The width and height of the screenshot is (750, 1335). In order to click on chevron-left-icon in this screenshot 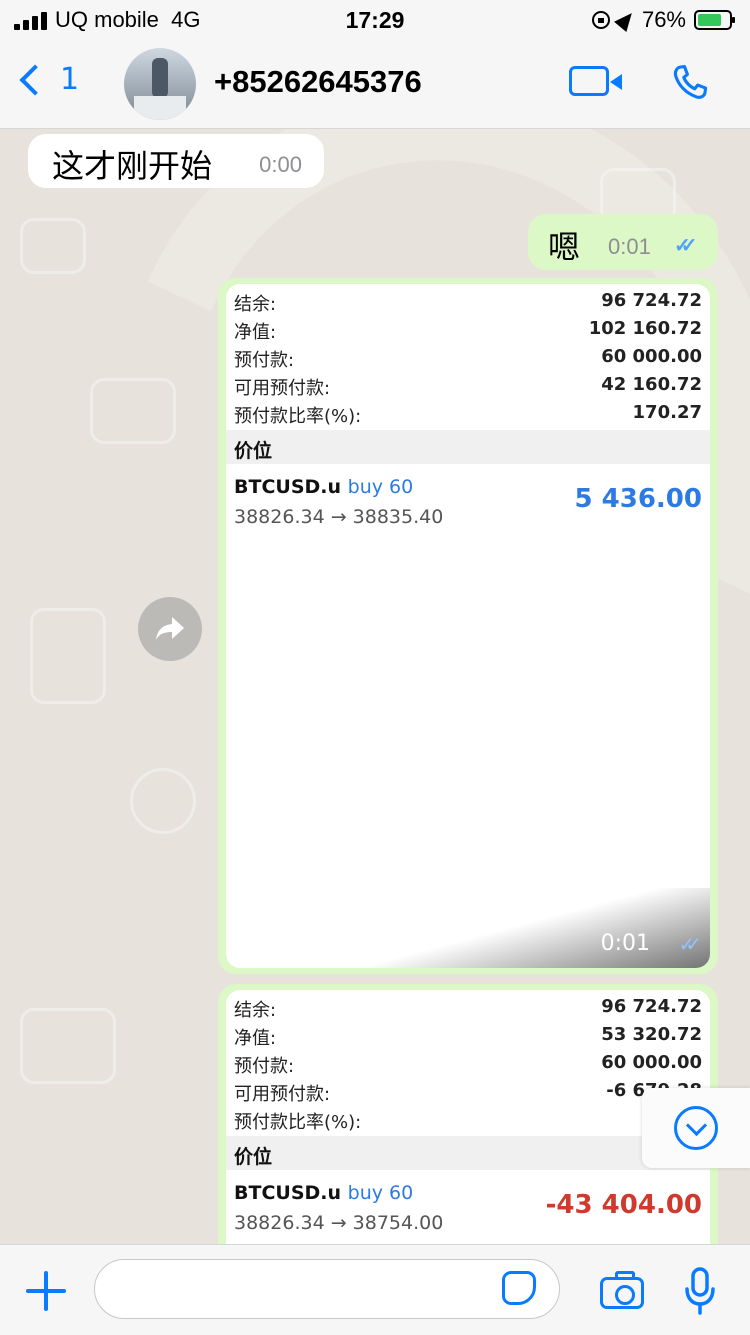, I will do `click(35, 79)`.